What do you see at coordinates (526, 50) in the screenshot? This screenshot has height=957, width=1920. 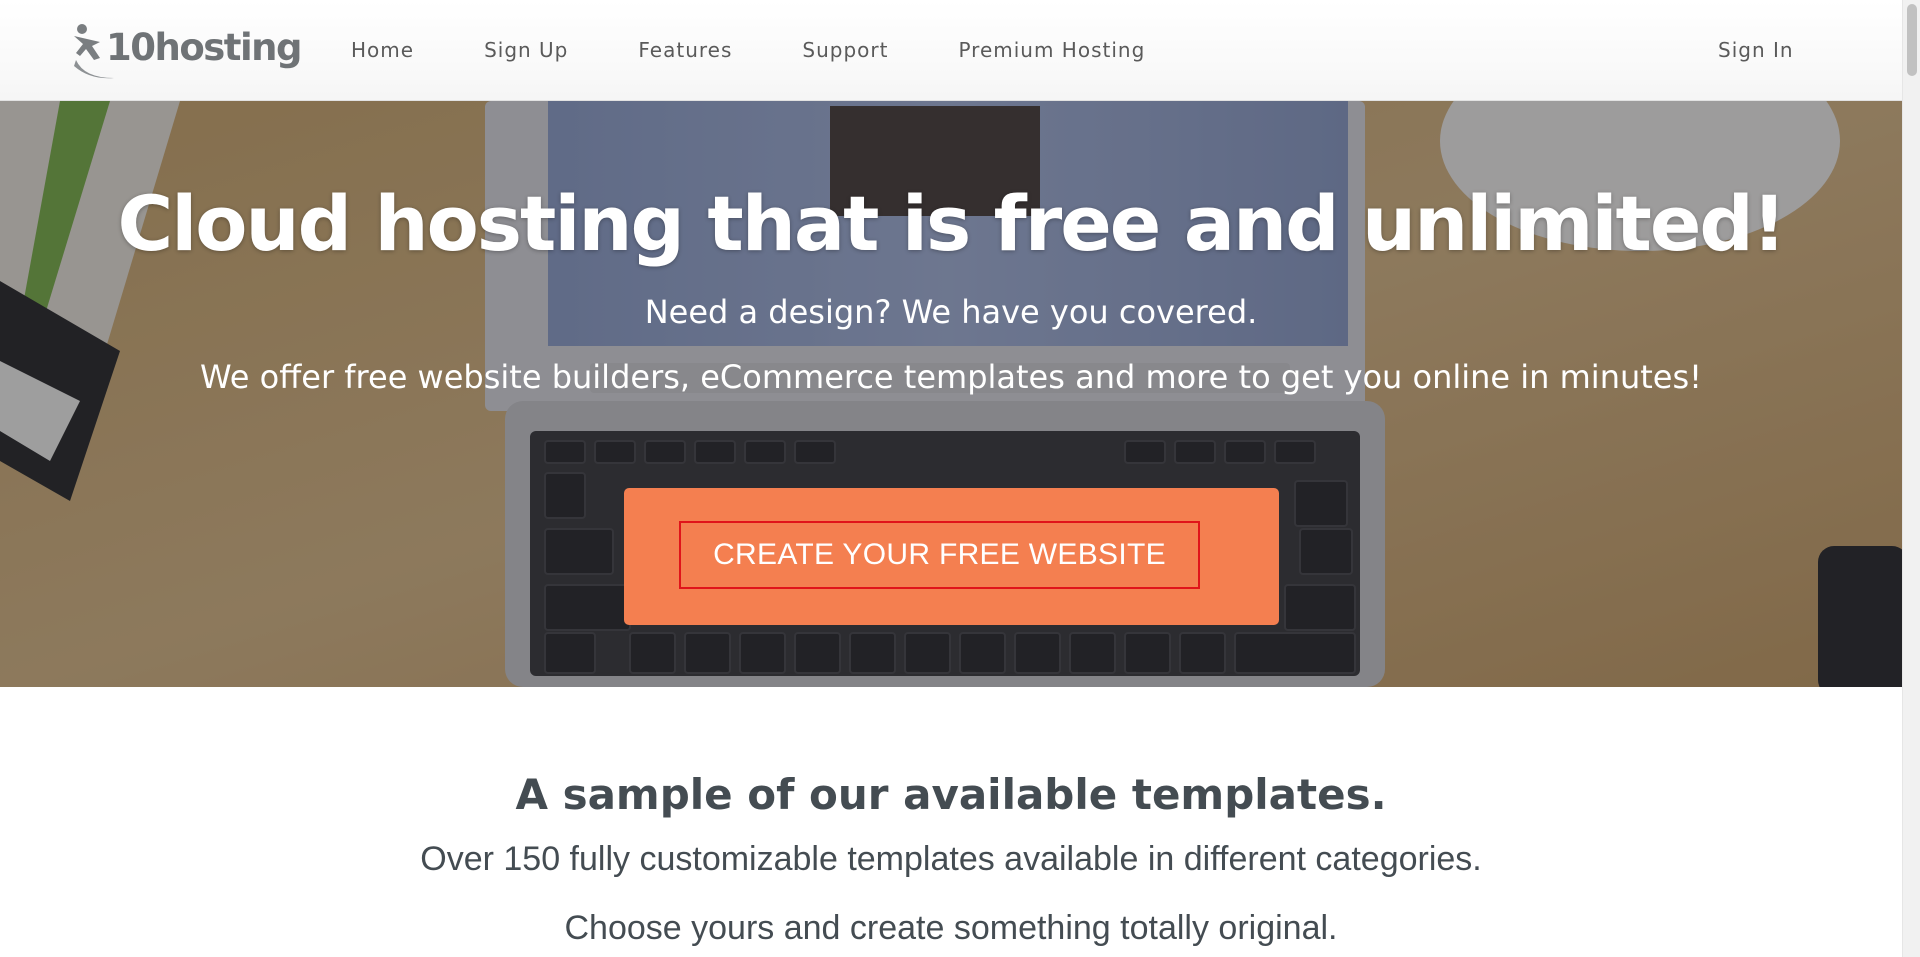 I see `nav-sign-up: Sign Up` at bounding box center [526, 50].